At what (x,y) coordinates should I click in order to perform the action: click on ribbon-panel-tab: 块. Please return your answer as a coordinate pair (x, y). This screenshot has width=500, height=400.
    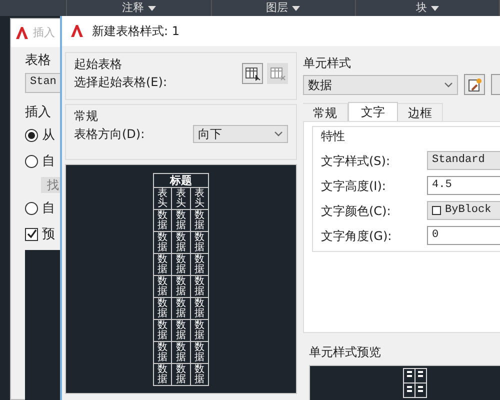
    Looking at the image, I should click on (427, 8).